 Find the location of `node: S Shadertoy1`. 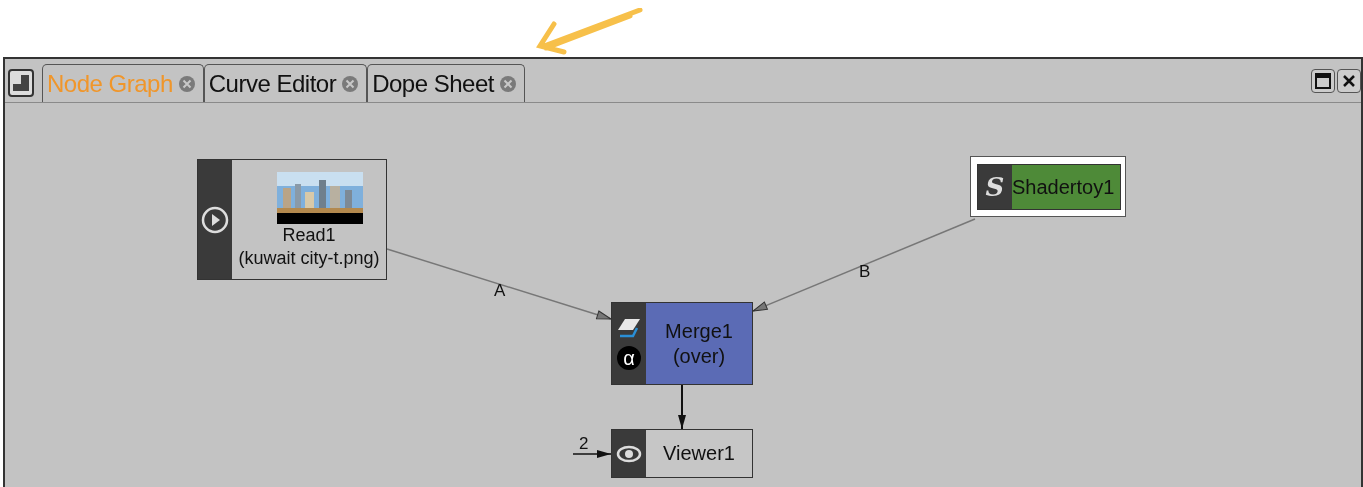

node: S Shadertoy1 is located at coordinates (1049, 187).